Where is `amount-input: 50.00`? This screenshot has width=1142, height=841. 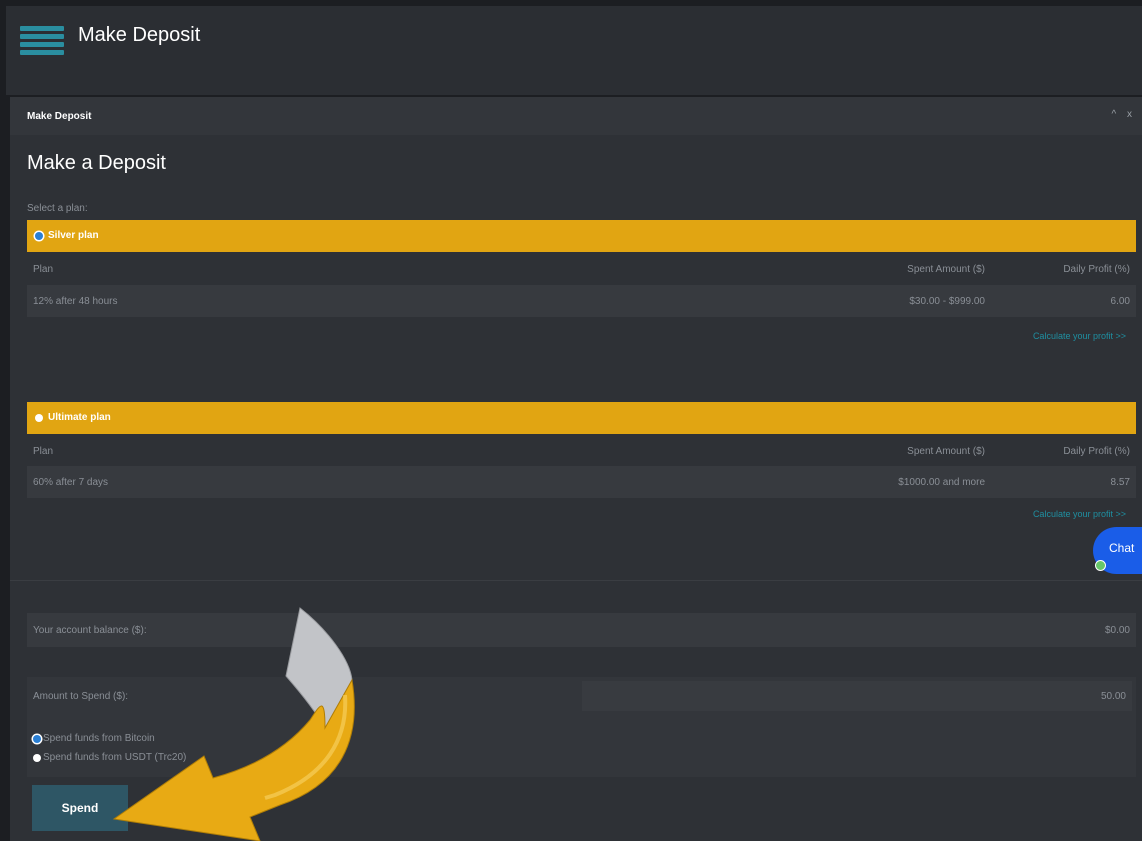 amount-input: 50.00 is located at coordinates (857, 696).